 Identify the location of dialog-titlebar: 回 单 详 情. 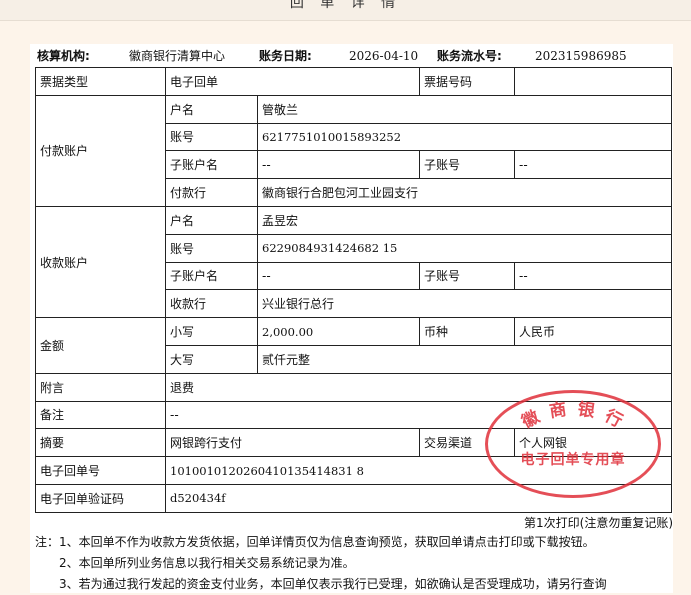
(345, 10).